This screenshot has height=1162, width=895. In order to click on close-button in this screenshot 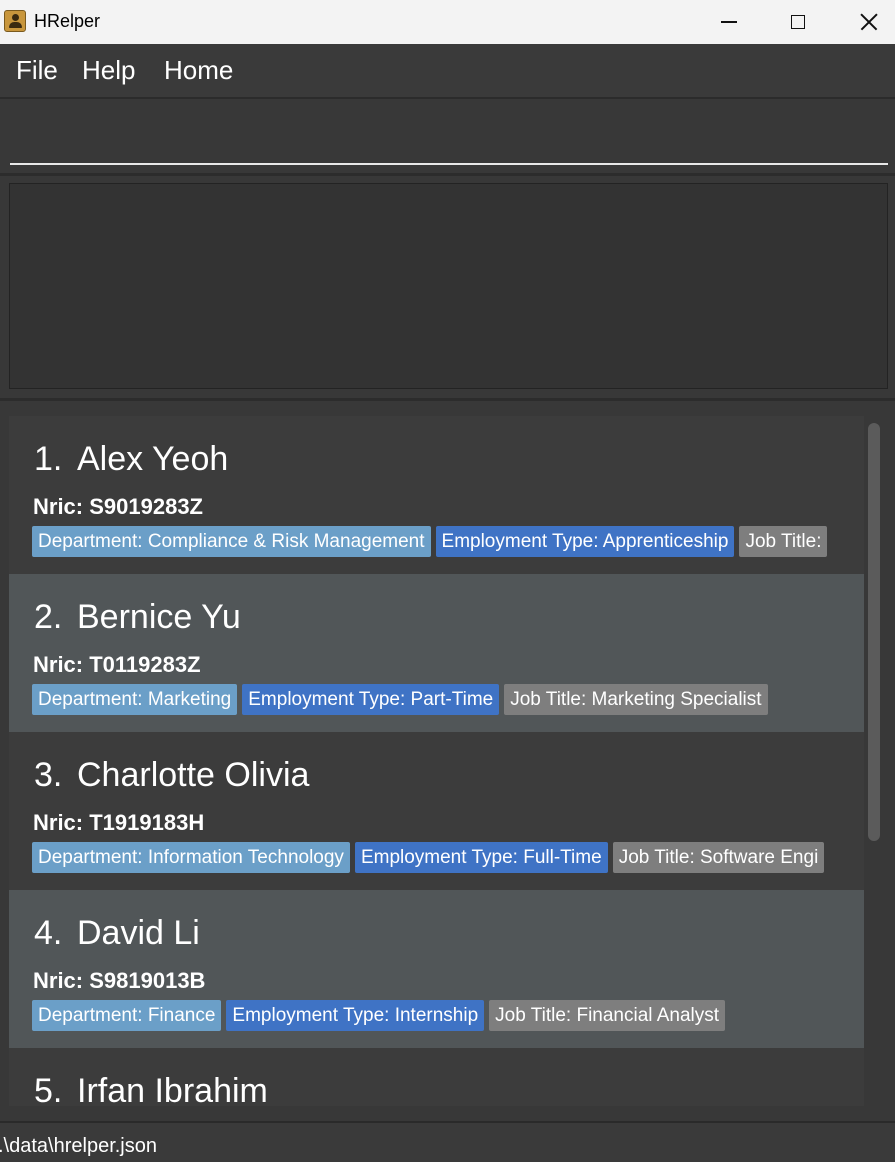, I will do `click(864, 22)`.